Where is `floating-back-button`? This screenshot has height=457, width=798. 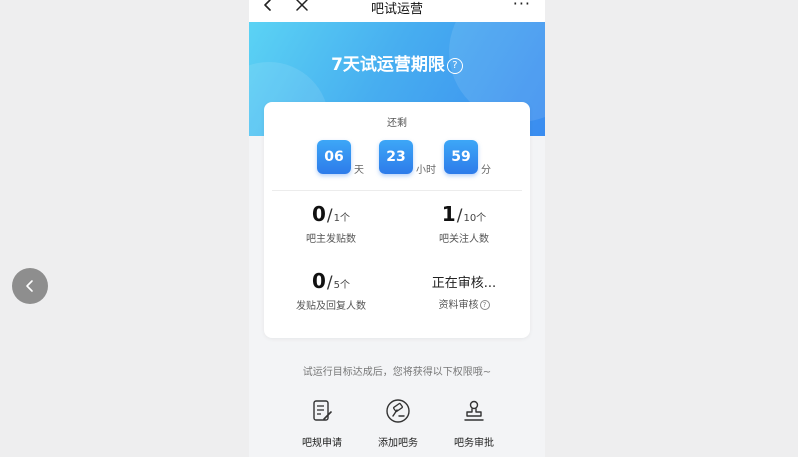
floating-back-button is located at coordinates (30, 286).